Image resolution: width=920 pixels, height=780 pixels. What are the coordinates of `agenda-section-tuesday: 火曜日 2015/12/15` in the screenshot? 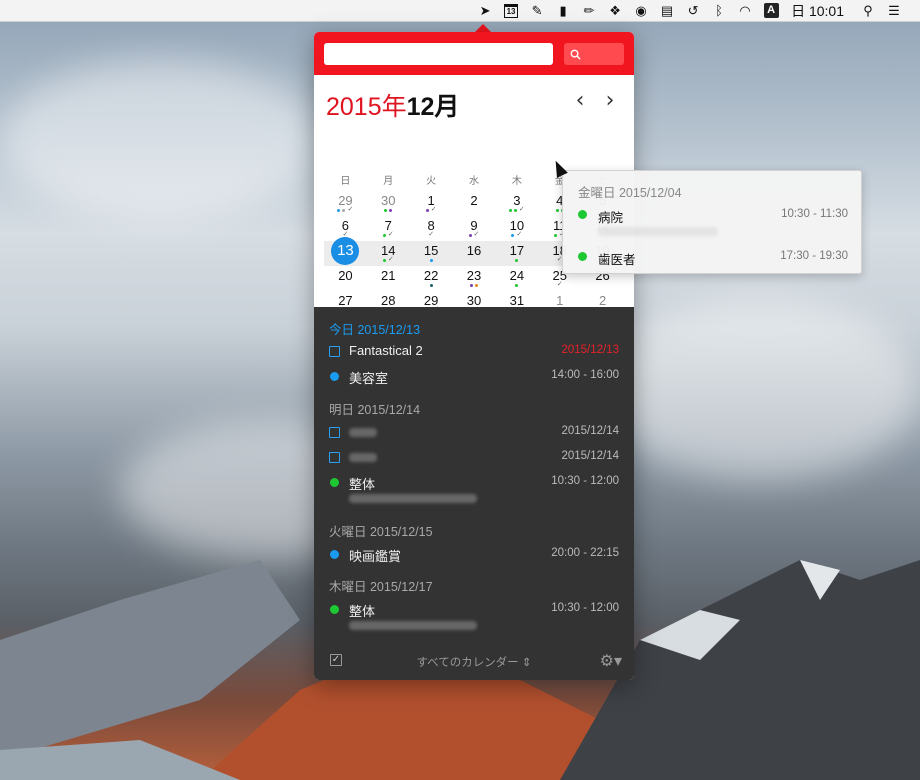 It's located at (381, 532).